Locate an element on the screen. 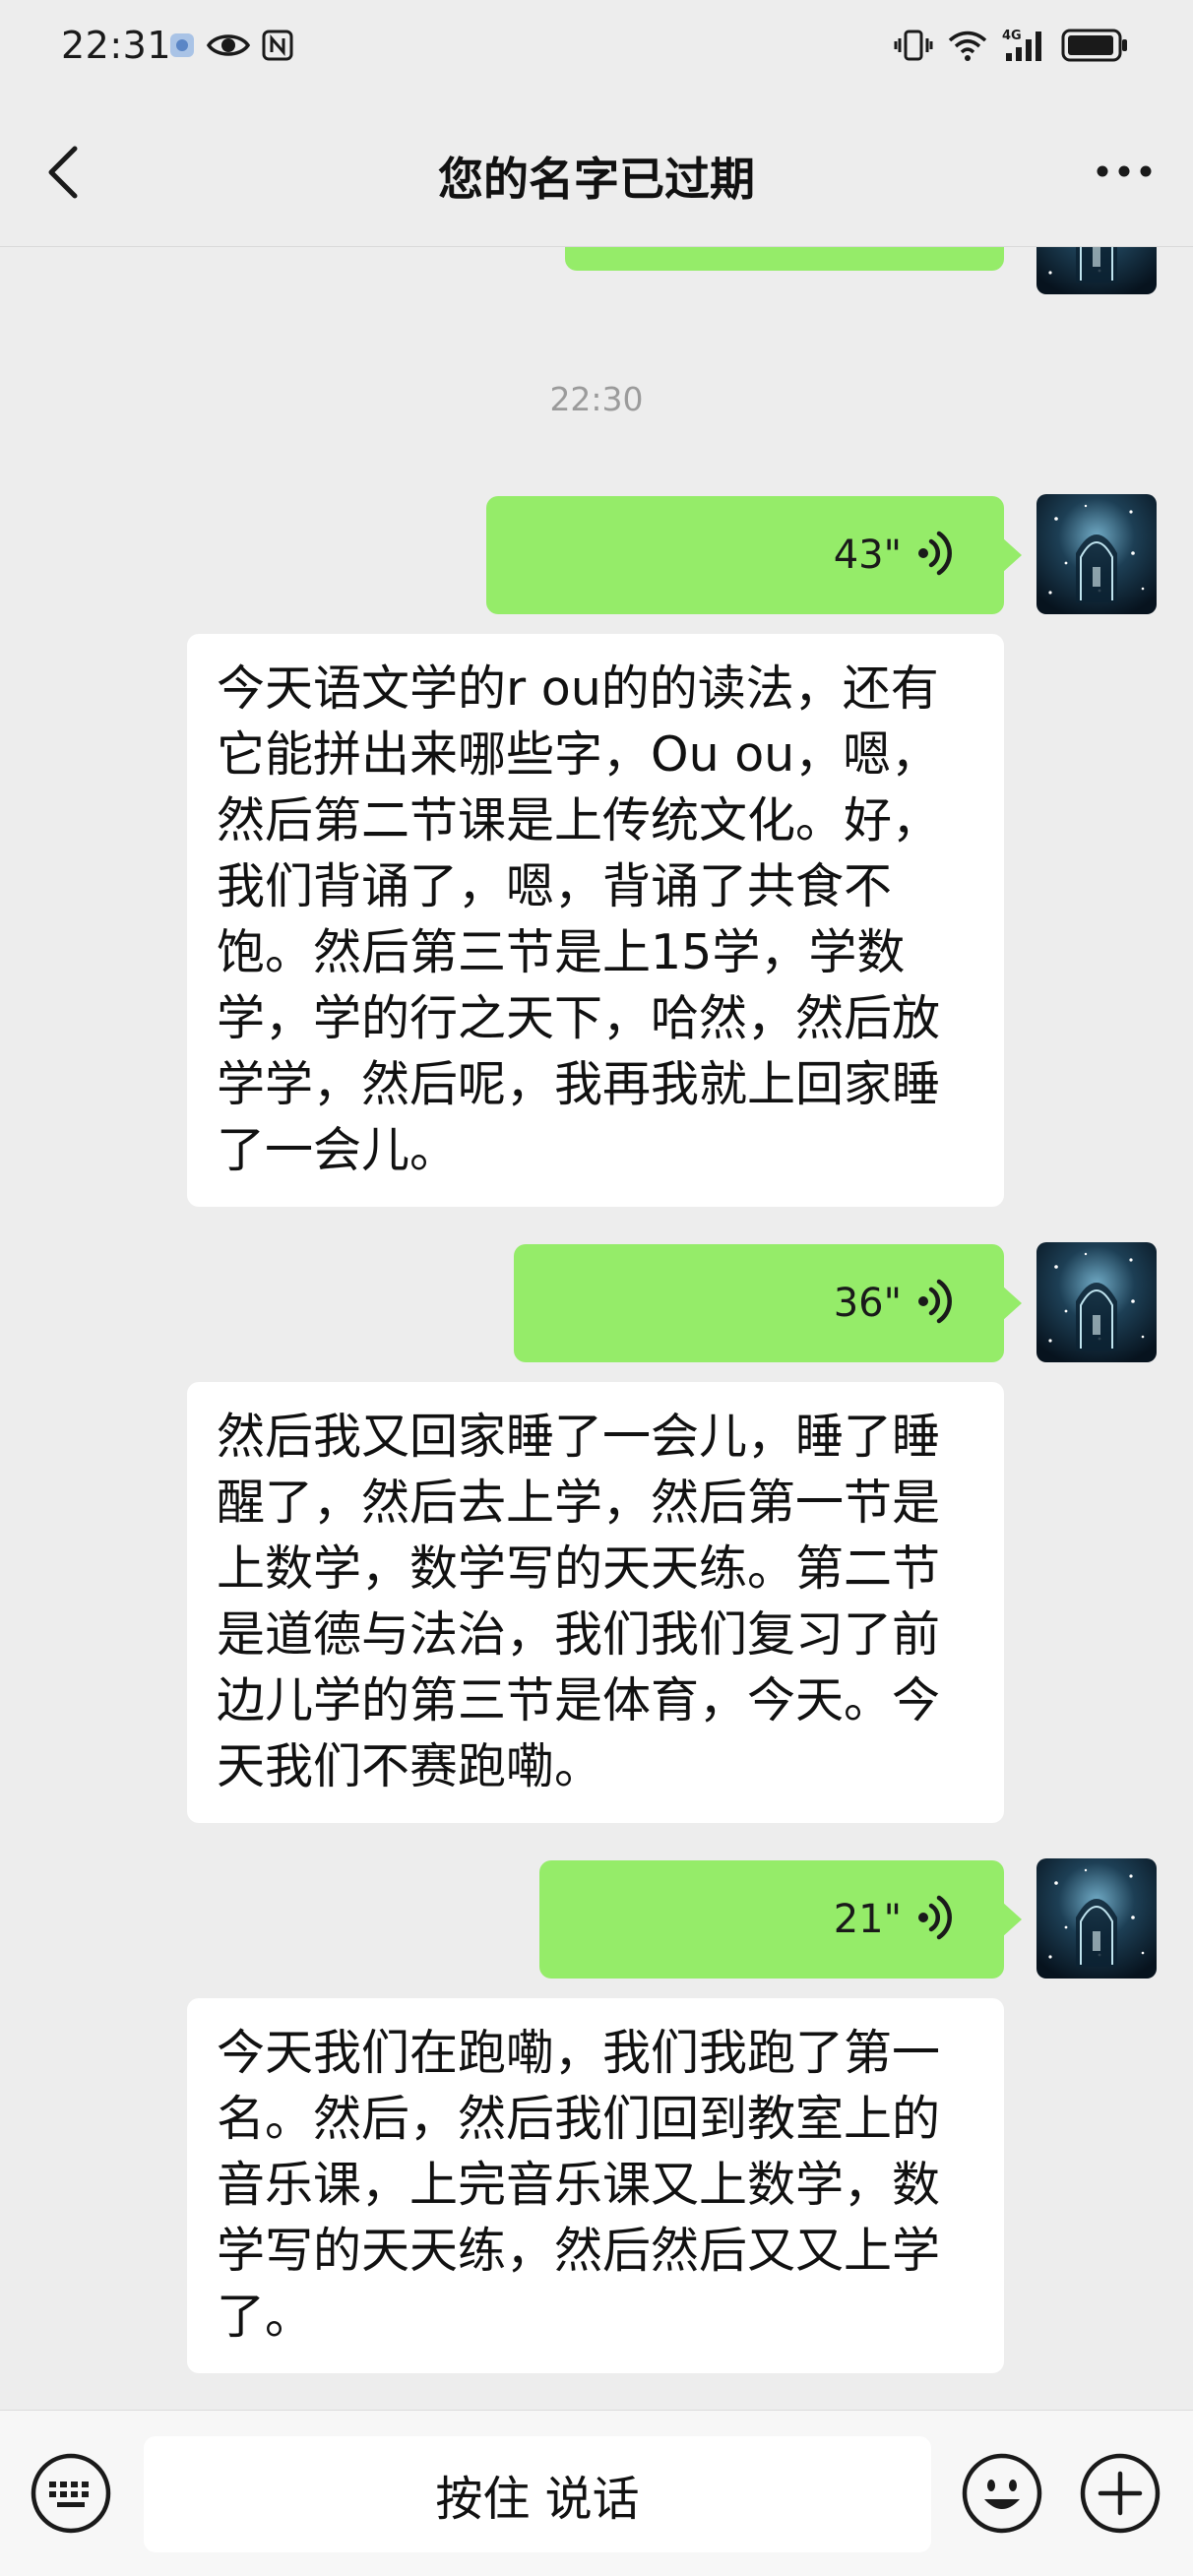 This screenshot has width=1193, height=2576. more-options-button is located at coordinates (1124, 171).